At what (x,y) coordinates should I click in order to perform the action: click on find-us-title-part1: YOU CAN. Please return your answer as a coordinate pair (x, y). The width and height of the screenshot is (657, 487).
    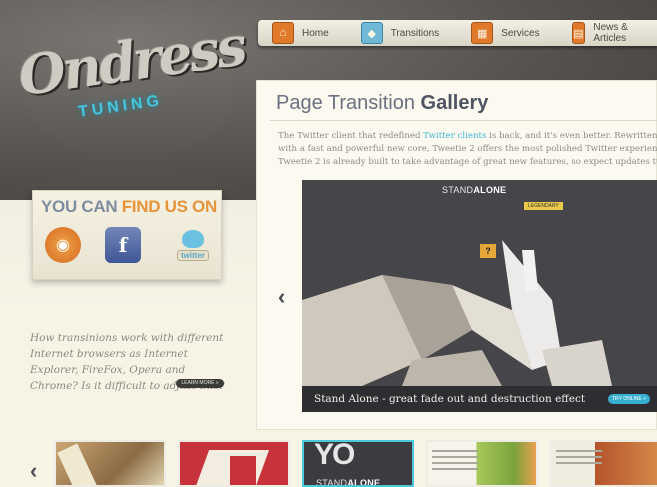
    Looking at the image, I should click on (81, 206).